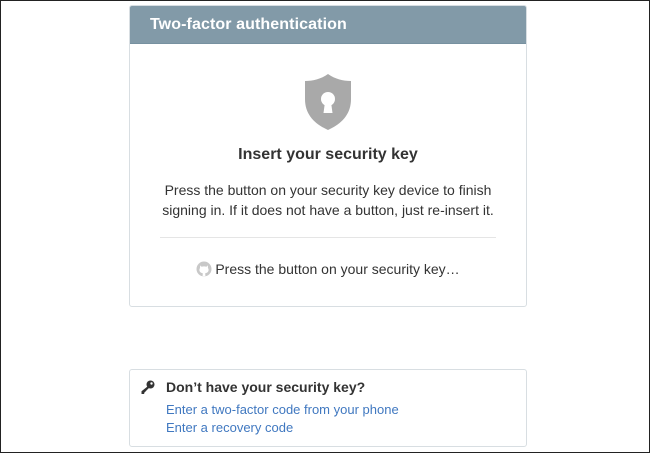  I want to click on divider, so click(328, 237).